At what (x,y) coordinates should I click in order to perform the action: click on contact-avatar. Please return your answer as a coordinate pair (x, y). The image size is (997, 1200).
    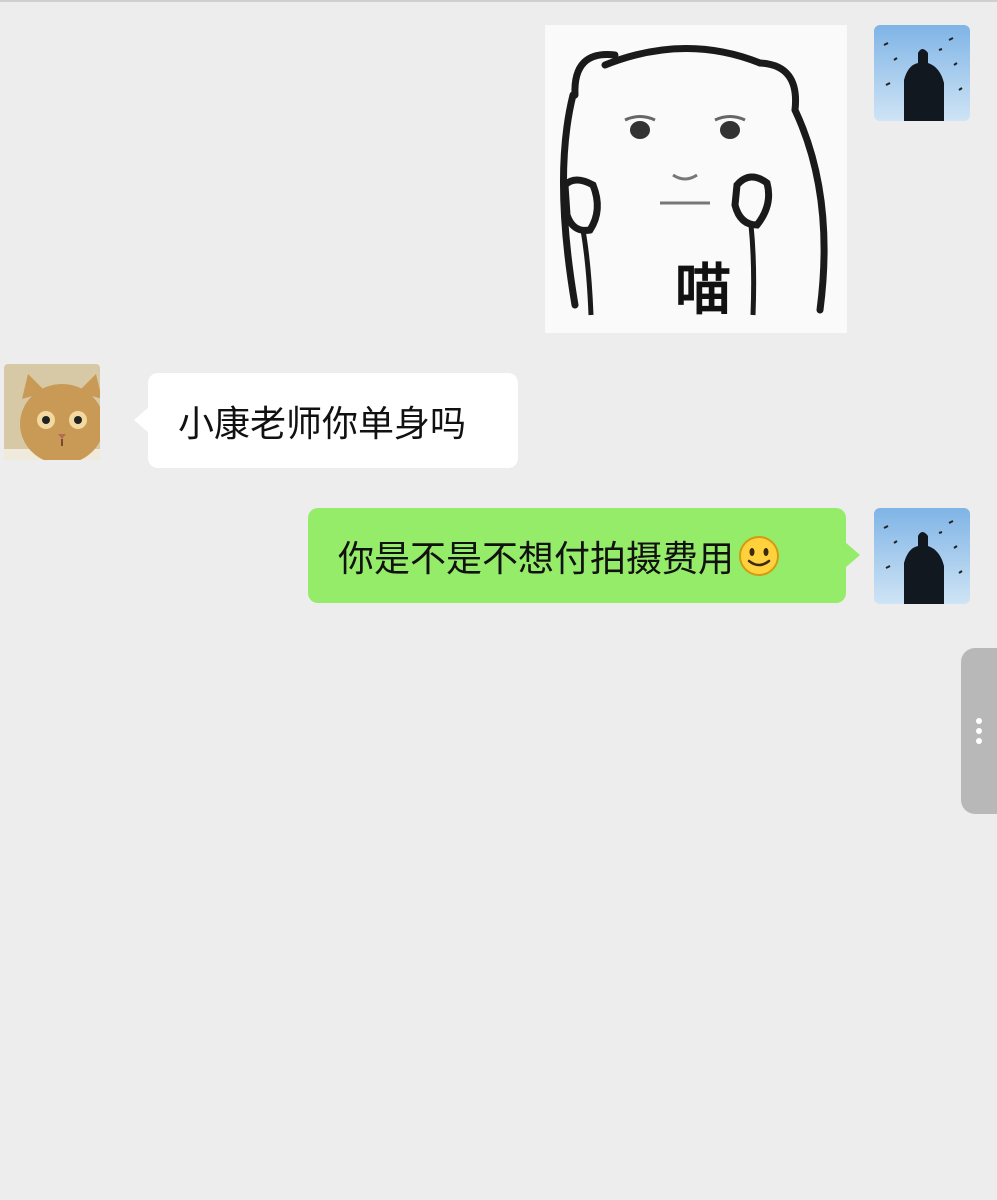
    Looking at the image, I should click on (52, 412).